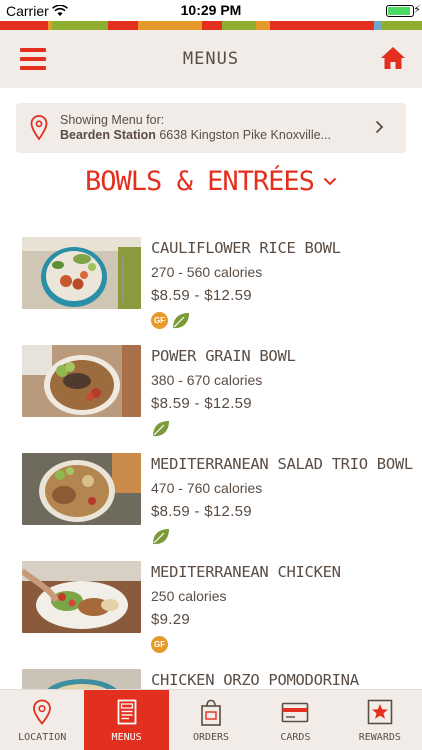 The width and height of the screenshot is (422, 750). Describe the element at coordinates (81, 489) in the screenshot. I see `mediterranean-salad-trio-bowl-photo` at that location.